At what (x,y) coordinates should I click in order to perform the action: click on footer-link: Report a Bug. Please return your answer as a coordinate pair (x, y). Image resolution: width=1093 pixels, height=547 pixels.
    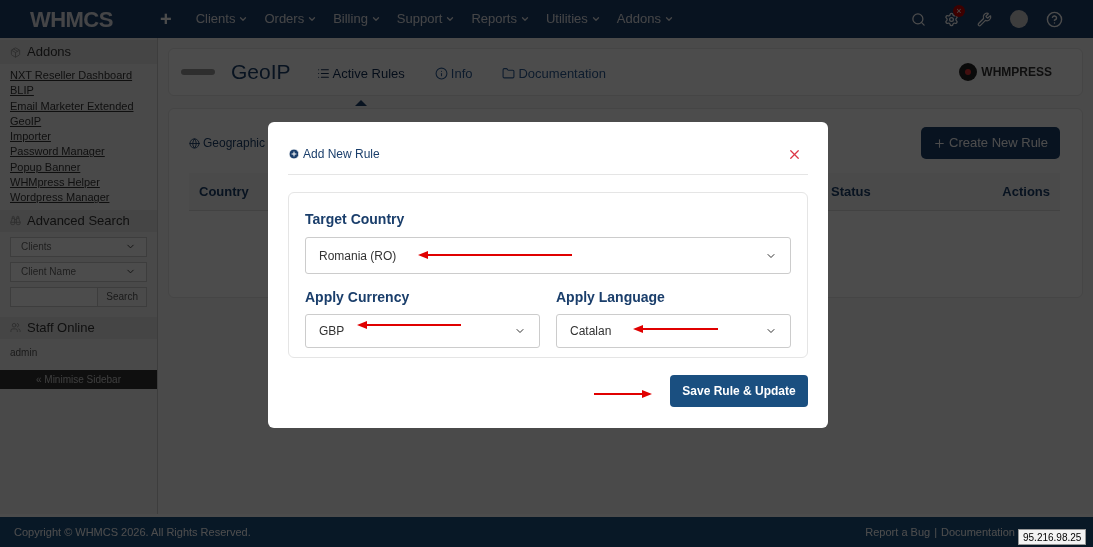
    Looking at the image, I should click on (898, 532).